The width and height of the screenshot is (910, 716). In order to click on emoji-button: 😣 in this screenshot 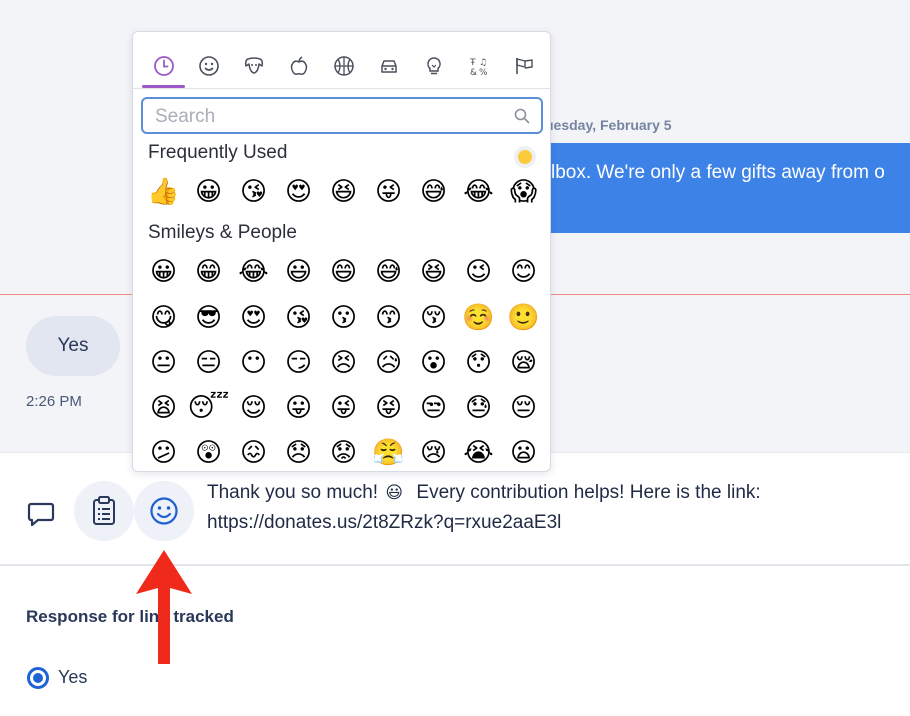, I will do `click(343, 362)`.